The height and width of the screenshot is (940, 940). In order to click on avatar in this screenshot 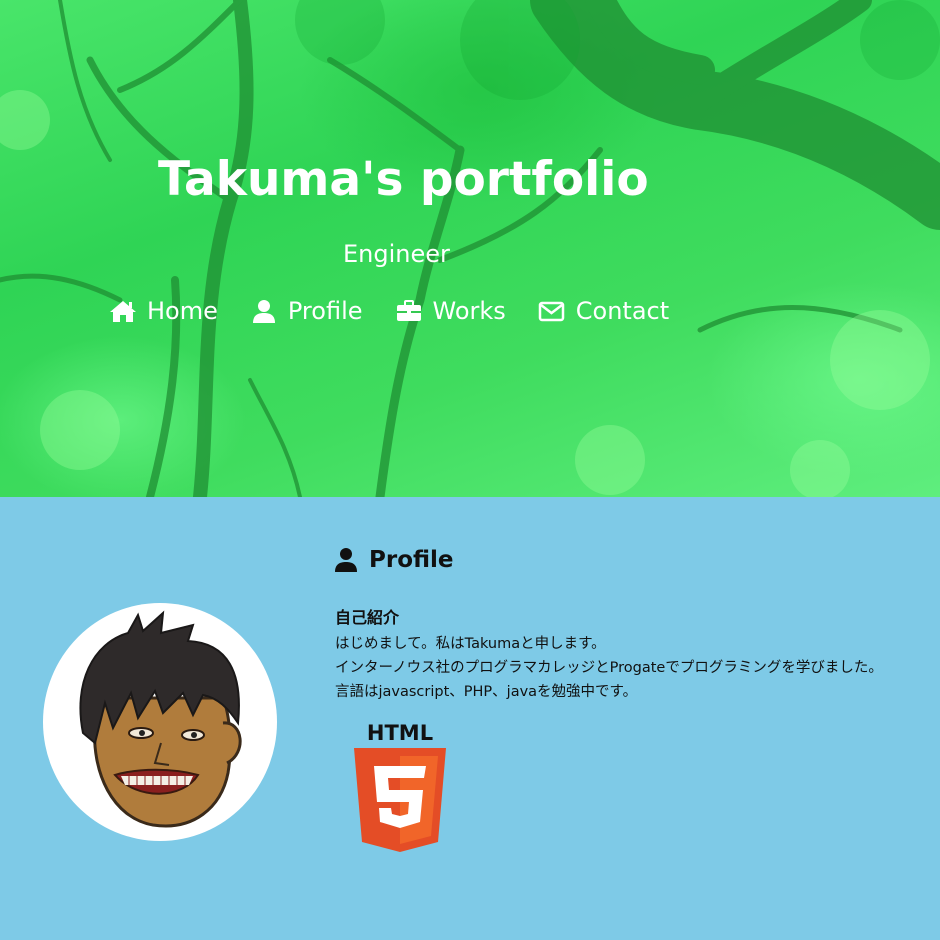, I will do `click(160, 722)`.